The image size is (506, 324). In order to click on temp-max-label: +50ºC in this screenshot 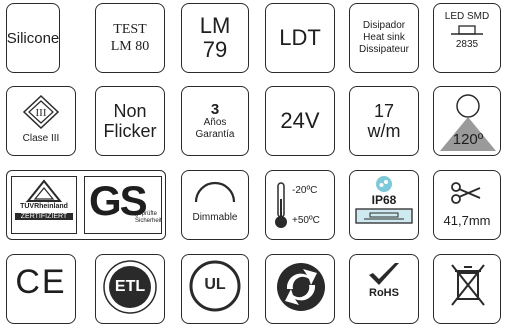, I will do `click(306, 220)`.